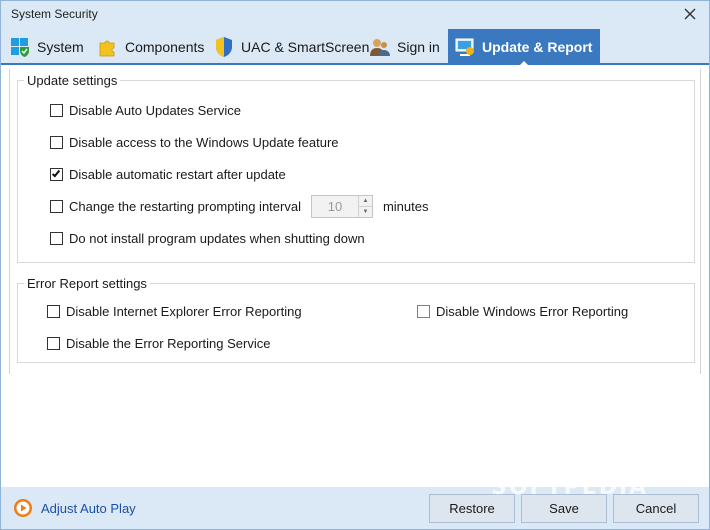 Image resolution: width=710 pixels, height=530 pixels. What do you see at coordinates (56, 110) in the screenshot?
I see `checkbox-disable-auto-updates` at bounding box center [56, 110].